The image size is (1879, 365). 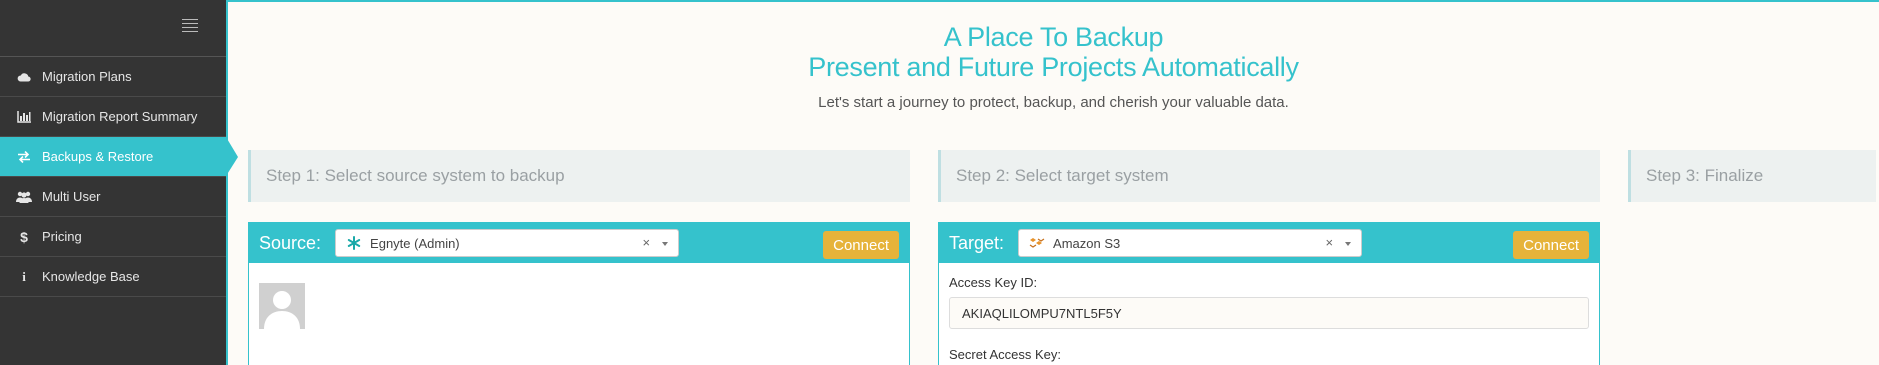 I want to click on source-panel: Source: Egnyte (Admin) × Connect, so click(x=579, y=293).